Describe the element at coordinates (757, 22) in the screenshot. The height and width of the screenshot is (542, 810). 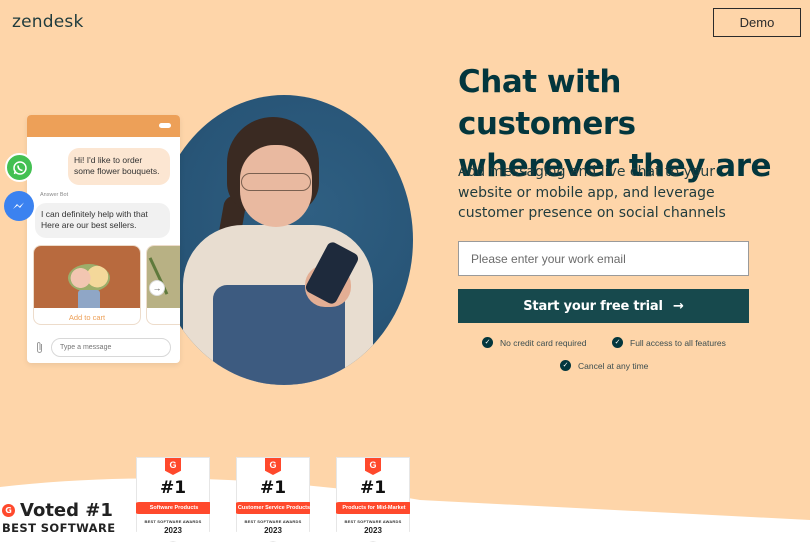
I see `demo-button: Demo` at that location.